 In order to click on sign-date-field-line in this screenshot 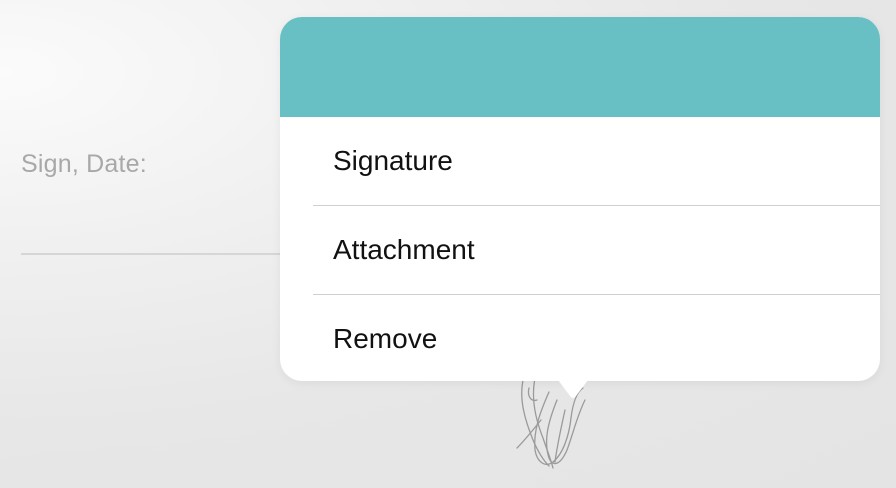, I will do `click(153, 254)`.